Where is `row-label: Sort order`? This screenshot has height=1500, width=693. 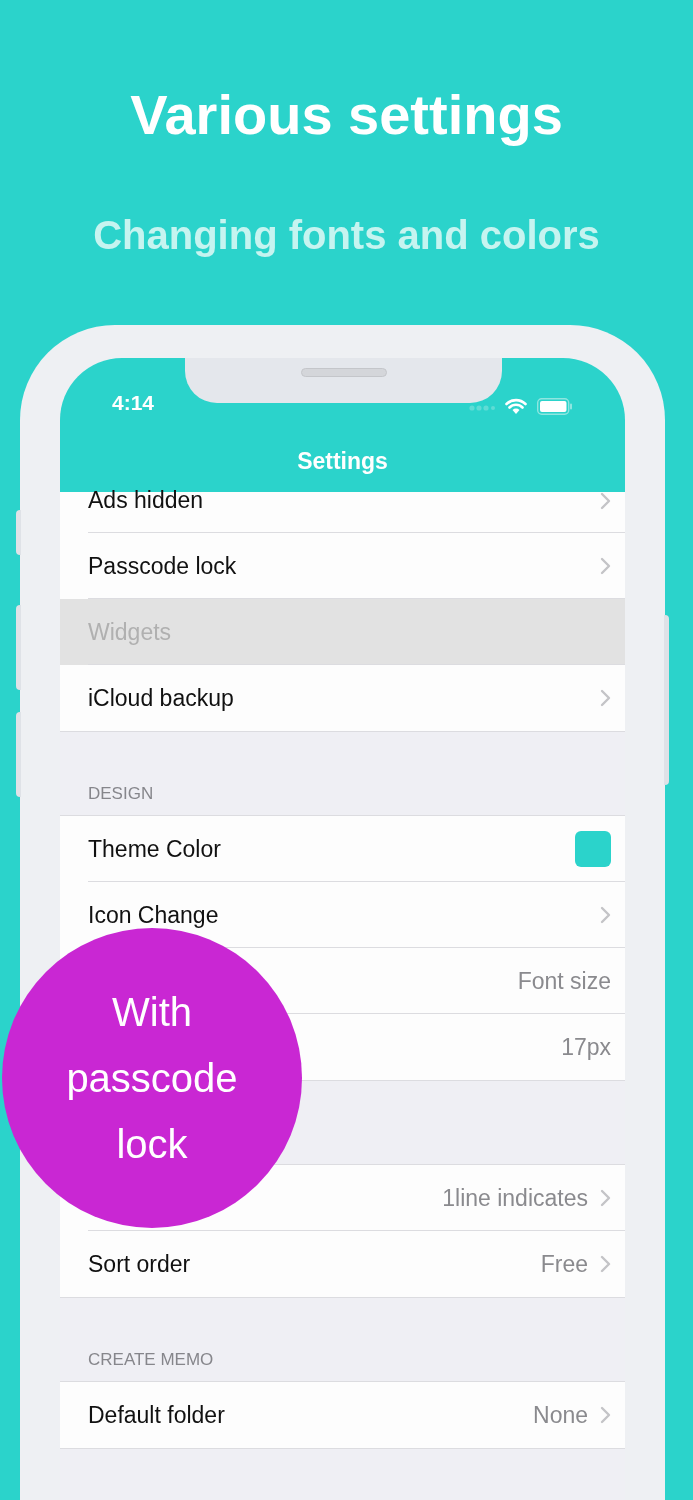
row-label: Sort order is located at coordinates (139, 1264).